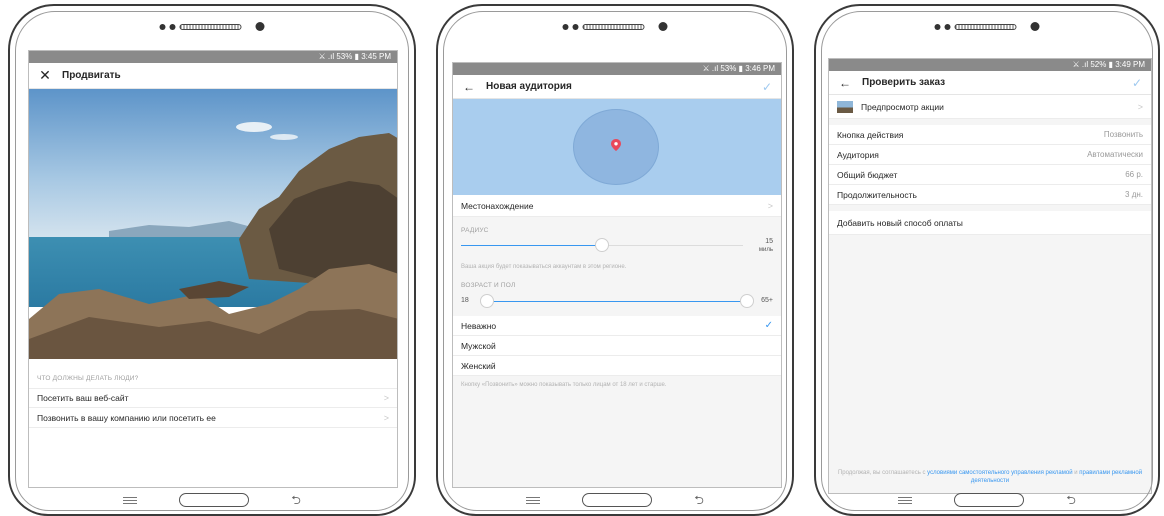 The width and height of the screenshot is (1164, 516). Describe the element at coordinates (858, 154) in the screenshot. I see `row-label: Аудитория` at that location.